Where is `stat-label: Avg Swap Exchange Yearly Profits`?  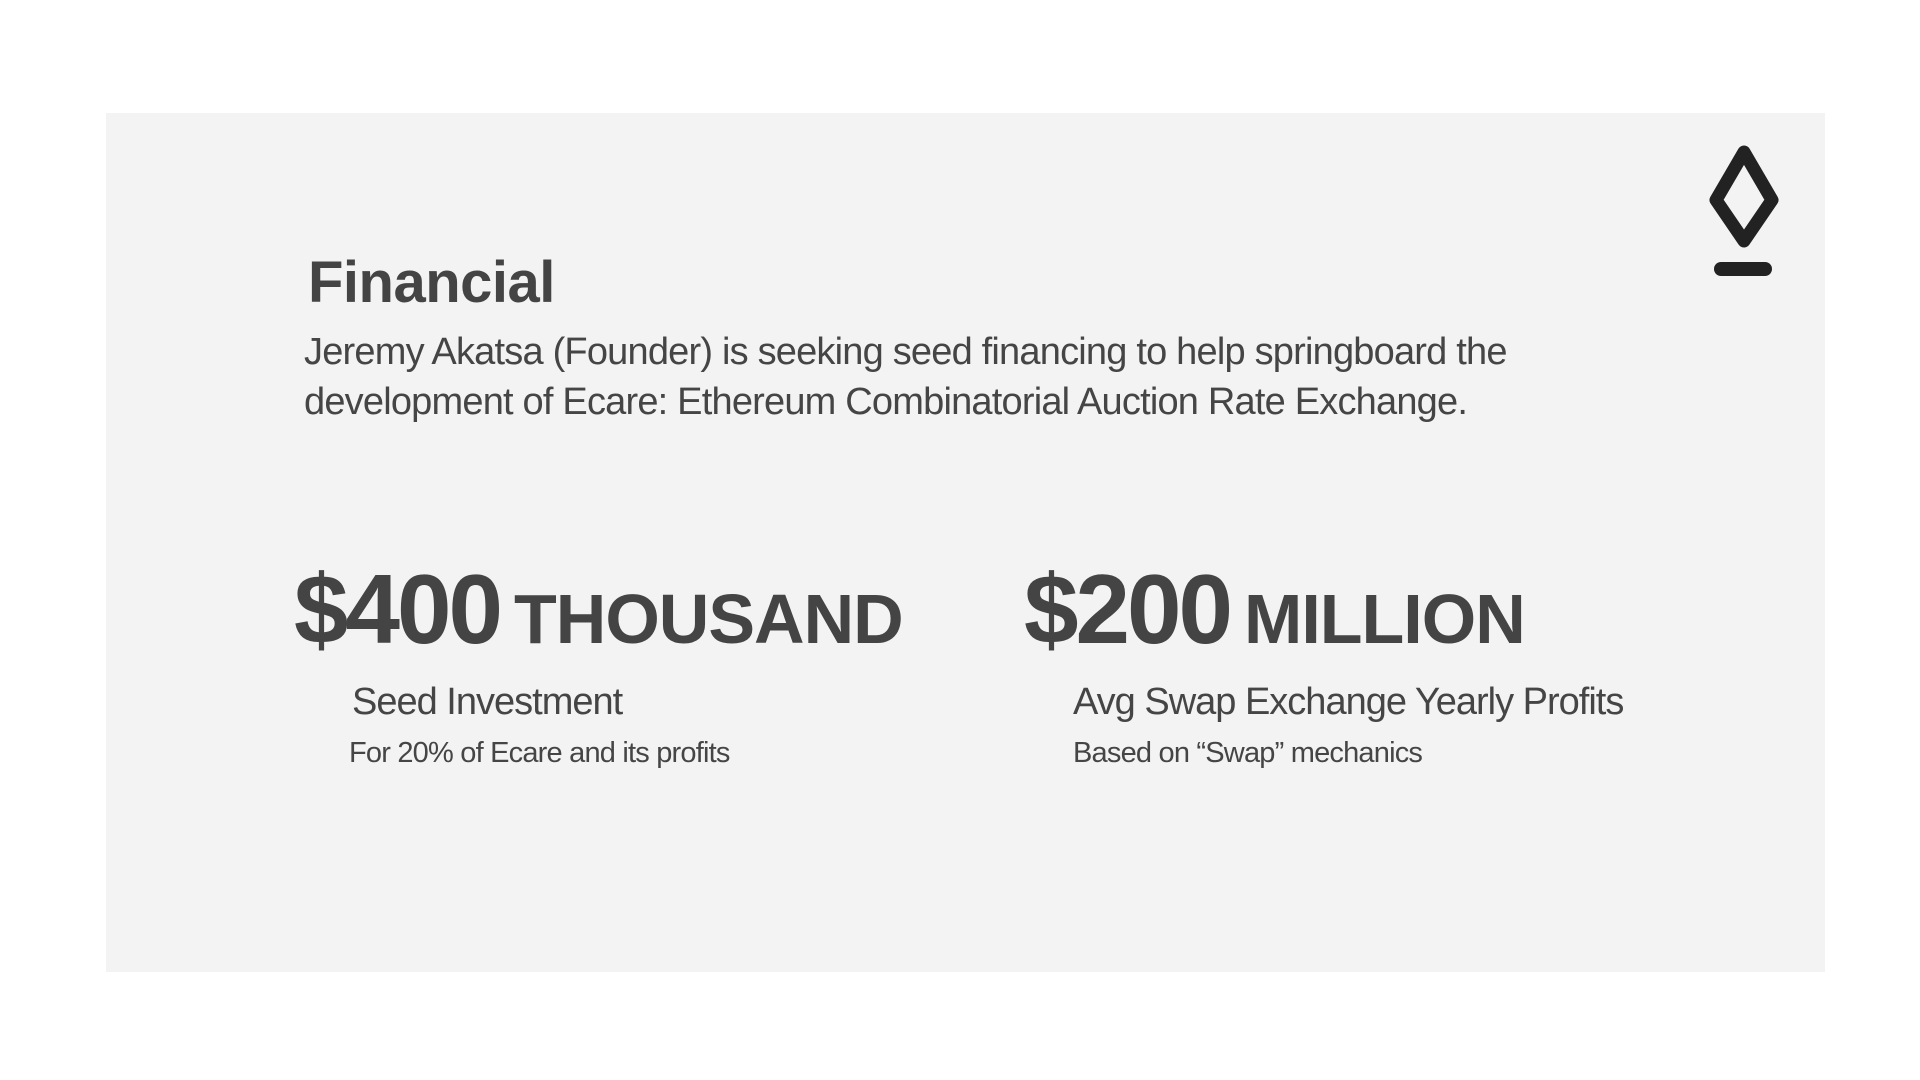 stat-label: Avg Swap Exchange Yearly Profits is located at coordinates (1348, 702).